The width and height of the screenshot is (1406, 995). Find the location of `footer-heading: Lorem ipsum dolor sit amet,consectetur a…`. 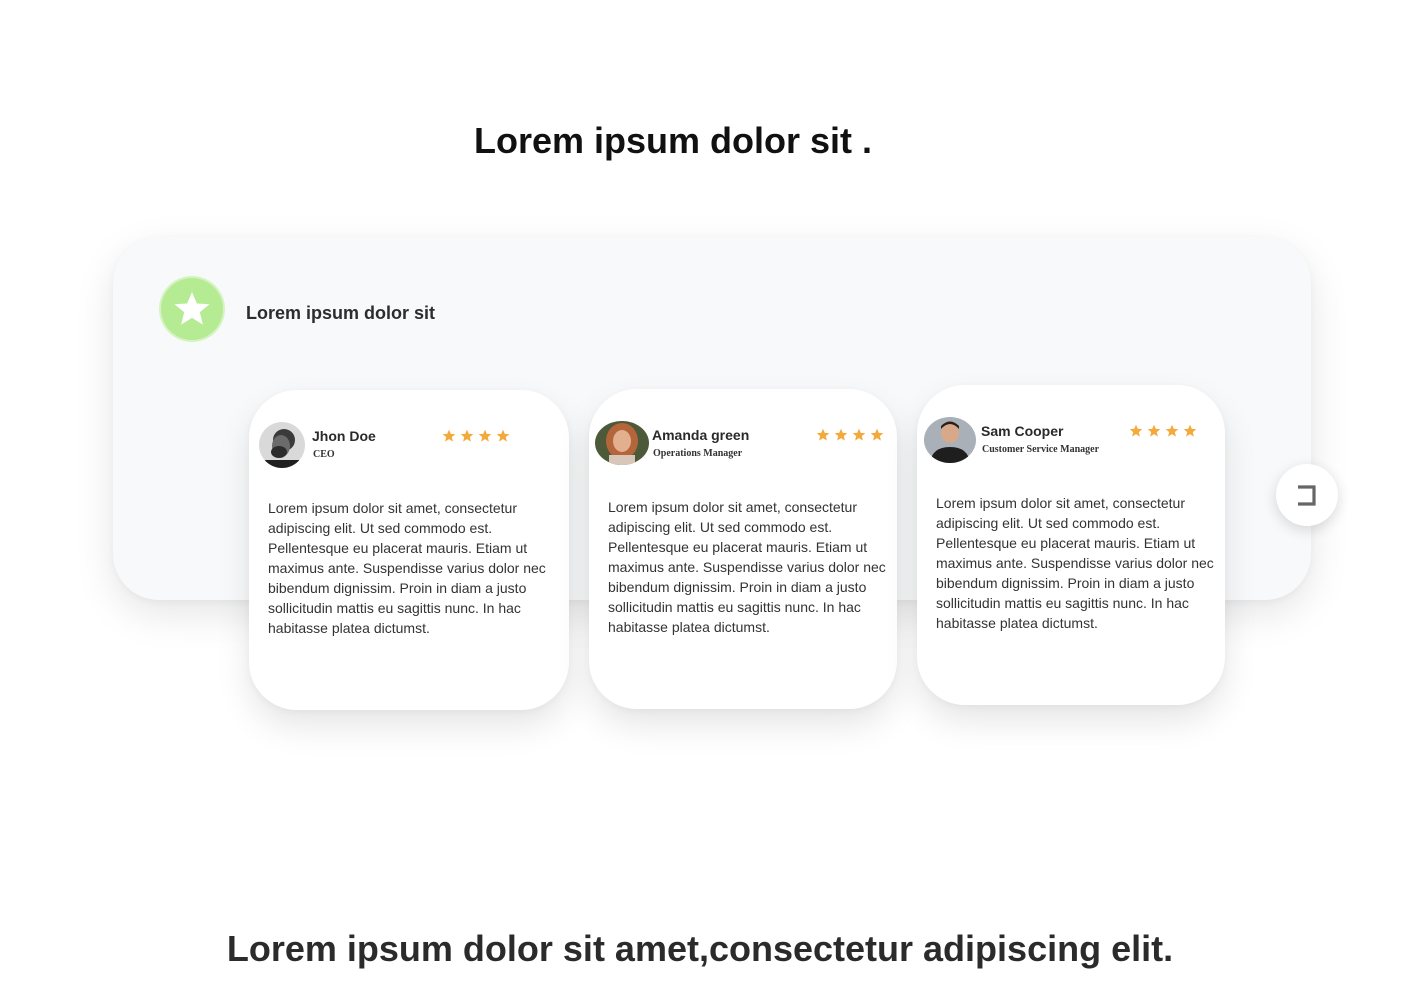

footer-heading: Lorem ipsum dolor sit amet,consectetur a… is located at coordinates (700, 948).